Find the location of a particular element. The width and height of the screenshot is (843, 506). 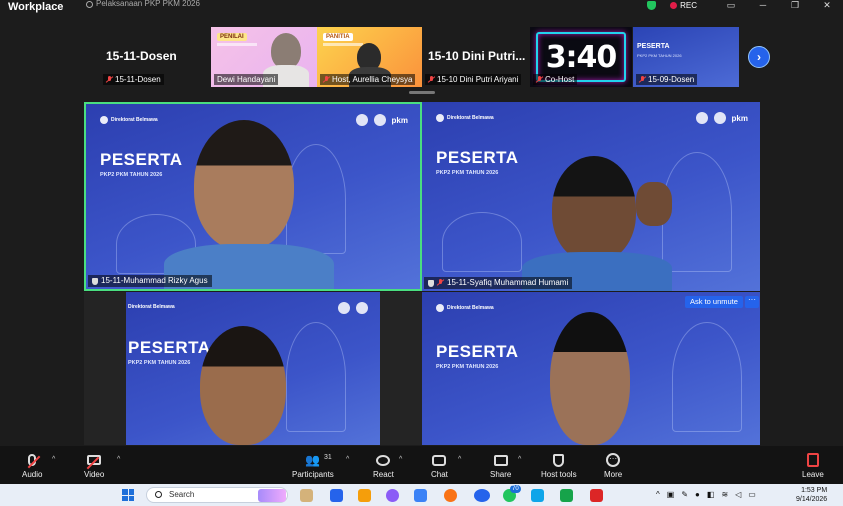

share-options-caret: ^ is located at coordinates (519, 459).